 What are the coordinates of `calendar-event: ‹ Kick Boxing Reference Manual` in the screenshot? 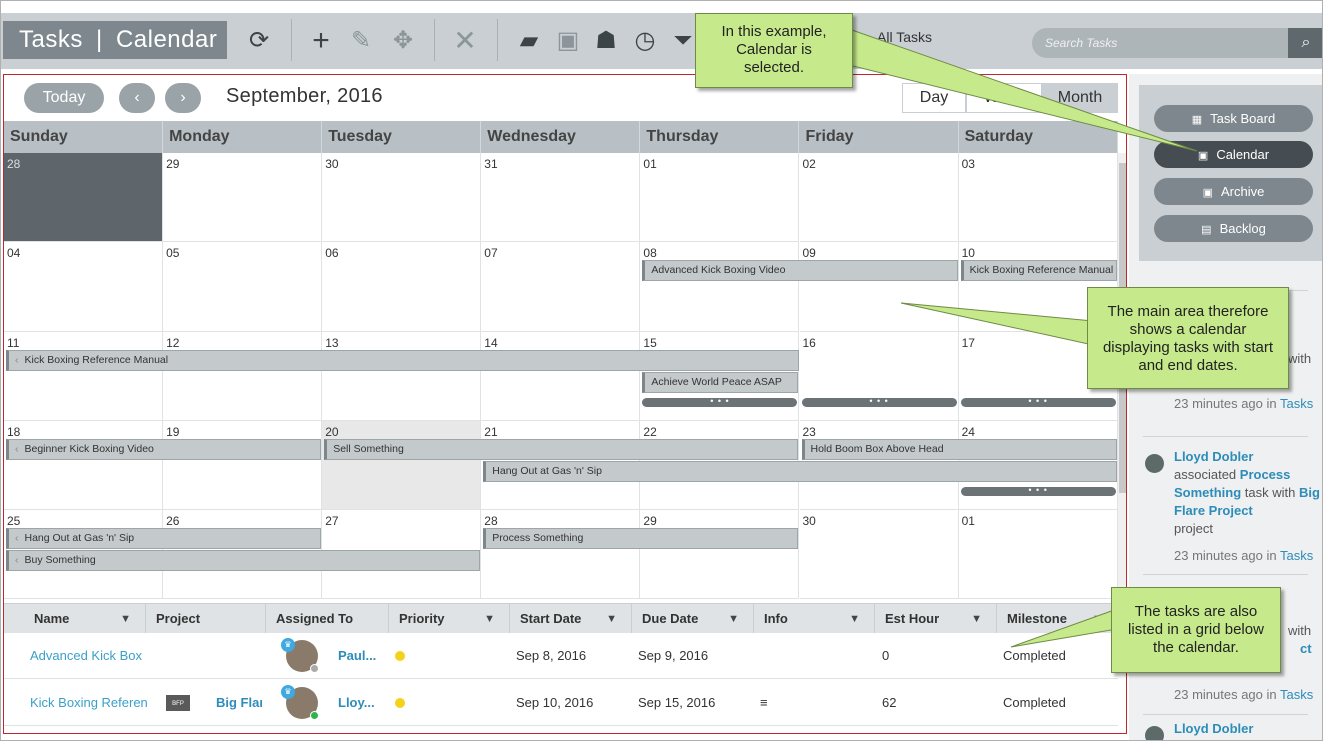 It's located at (402, 360).